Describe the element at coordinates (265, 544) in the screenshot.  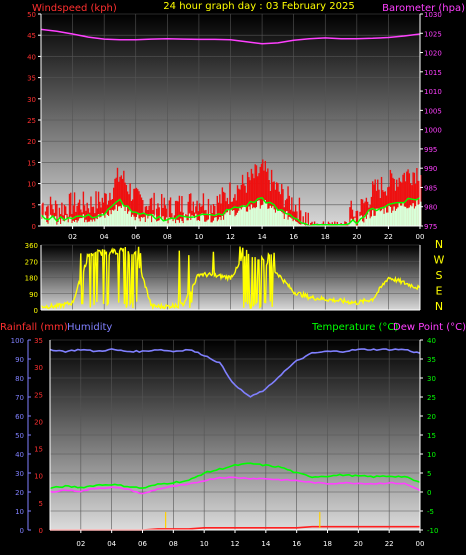
I see `x-tick-label: 14` at that location.